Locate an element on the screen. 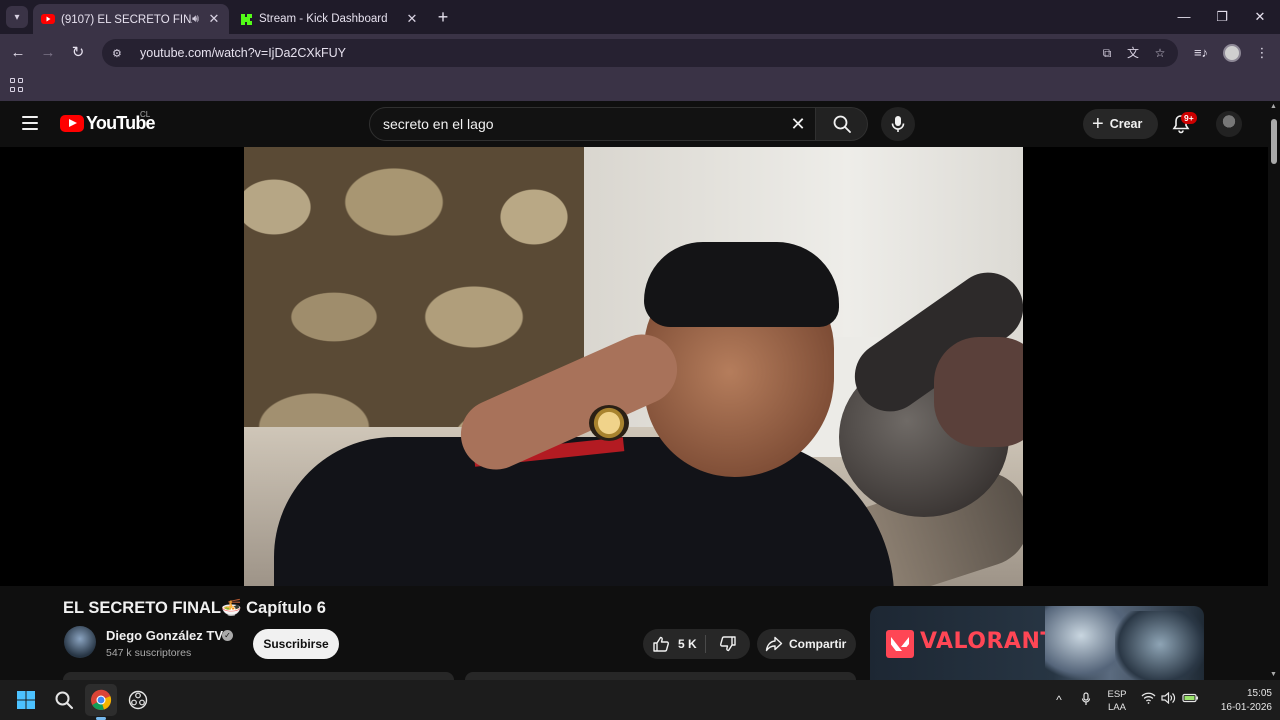 The width and height of the screenshot is (1280, 720). ad-character-art is located at coordinates (1159, 645).